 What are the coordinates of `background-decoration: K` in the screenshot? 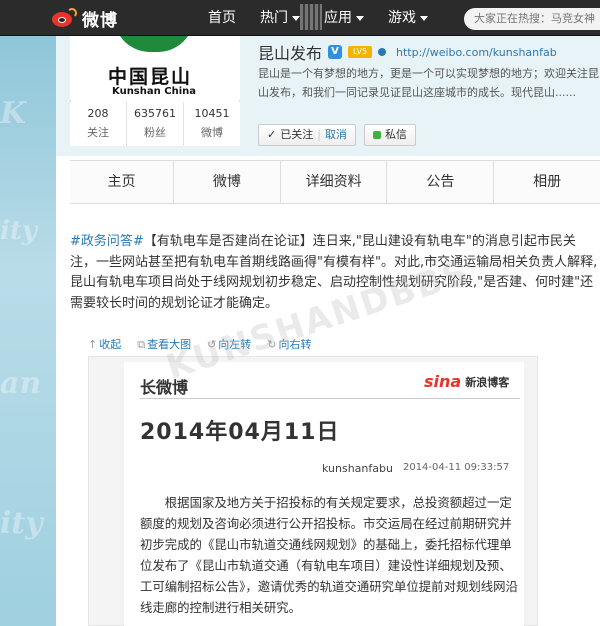 It's located at (13, 113).